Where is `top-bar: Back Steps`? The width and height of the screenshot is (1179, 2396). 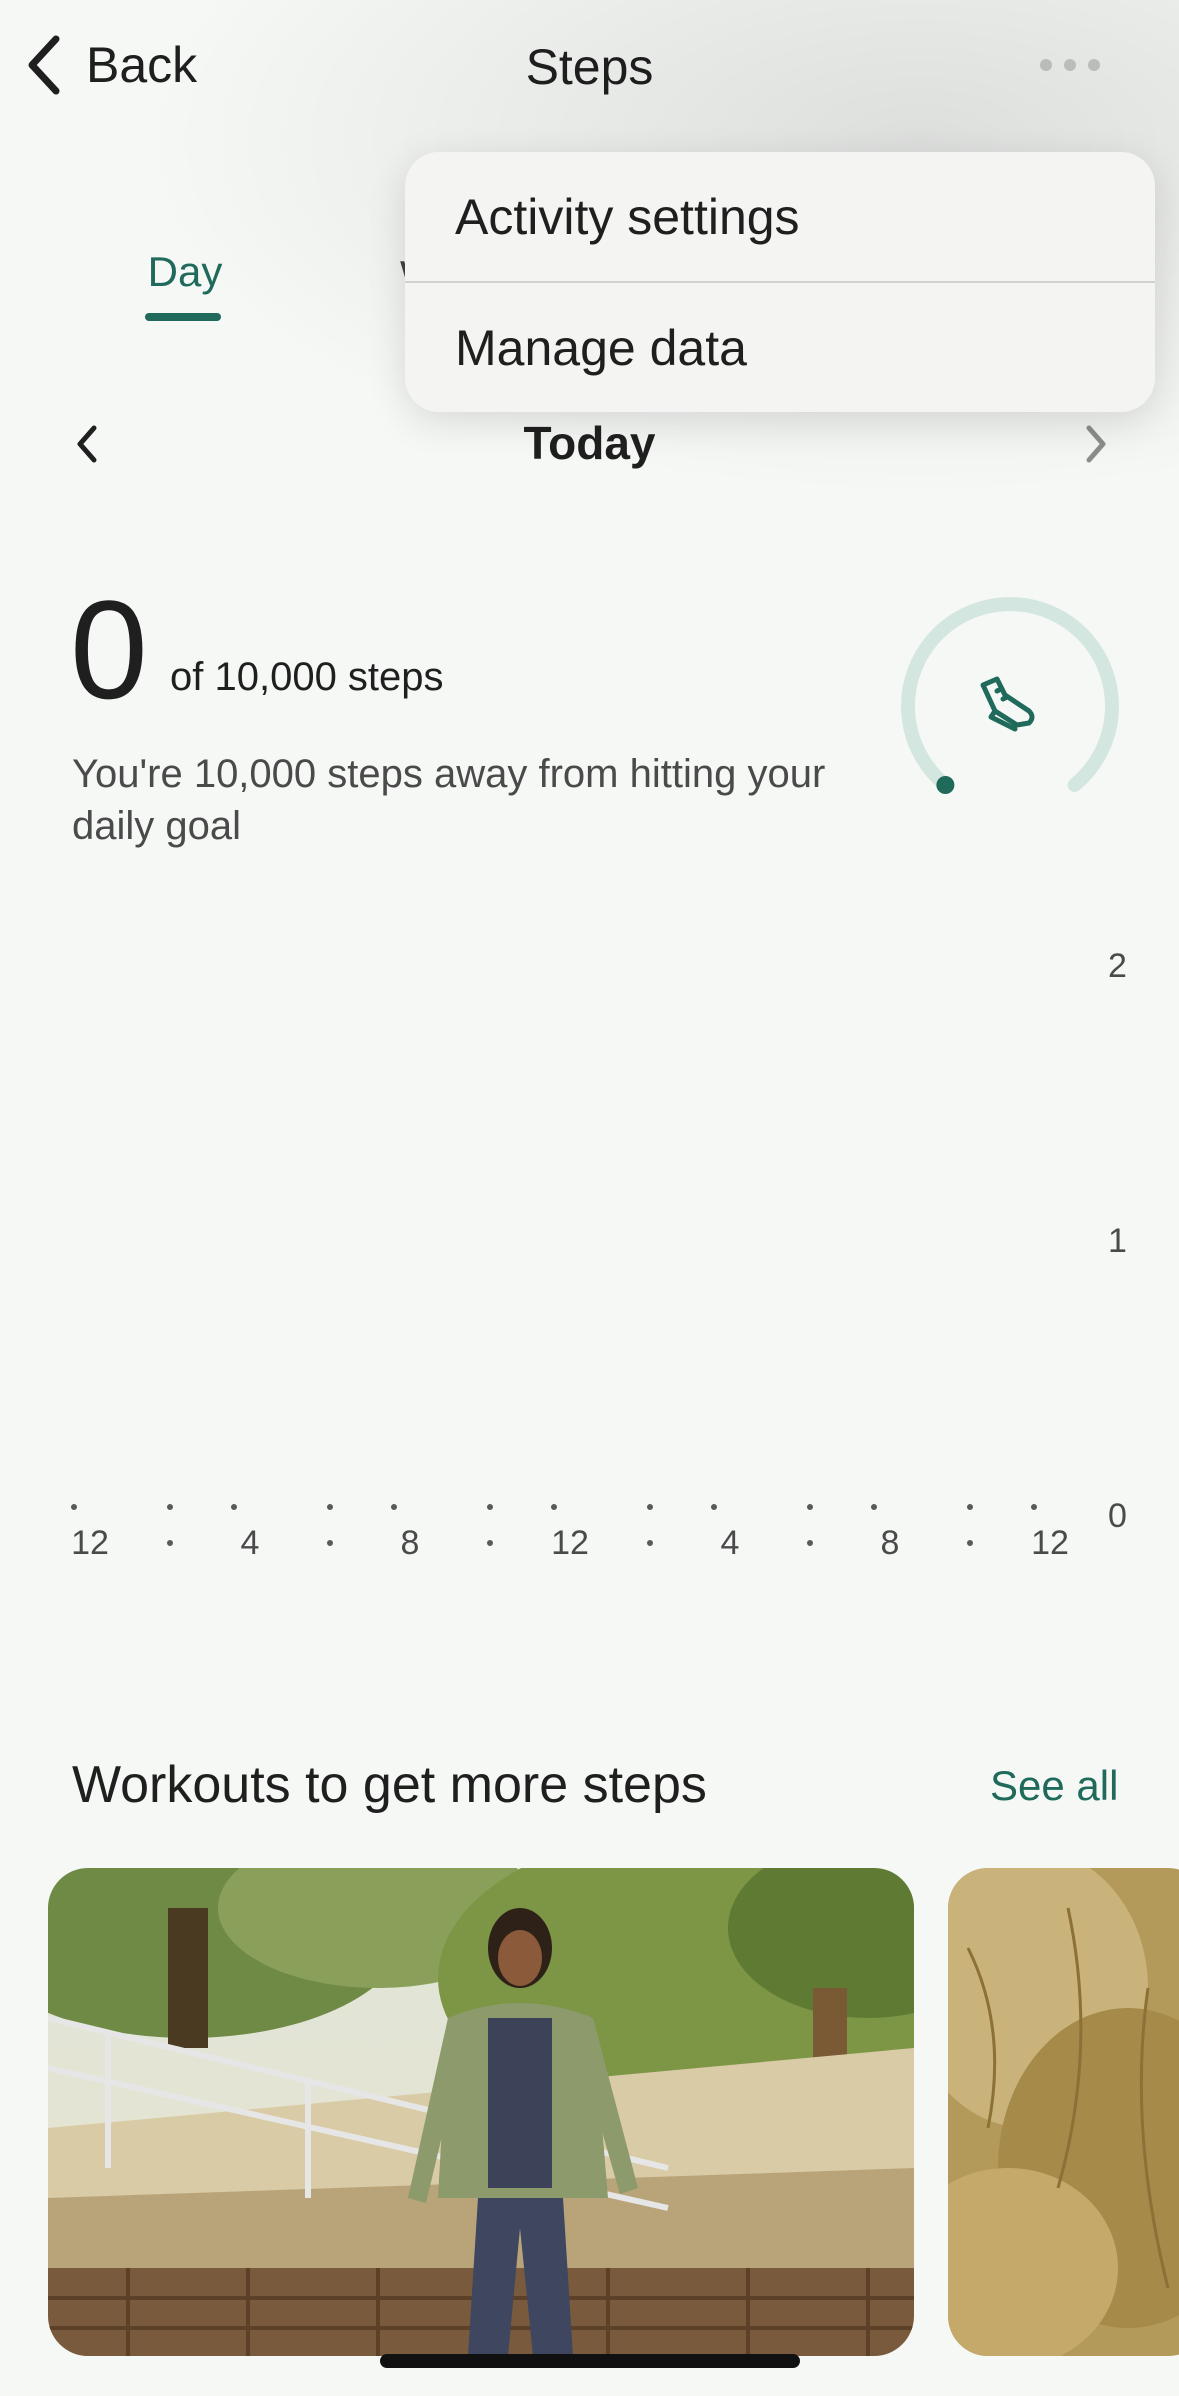
top-bar: Back Steps is located at coordinates (589, 70).